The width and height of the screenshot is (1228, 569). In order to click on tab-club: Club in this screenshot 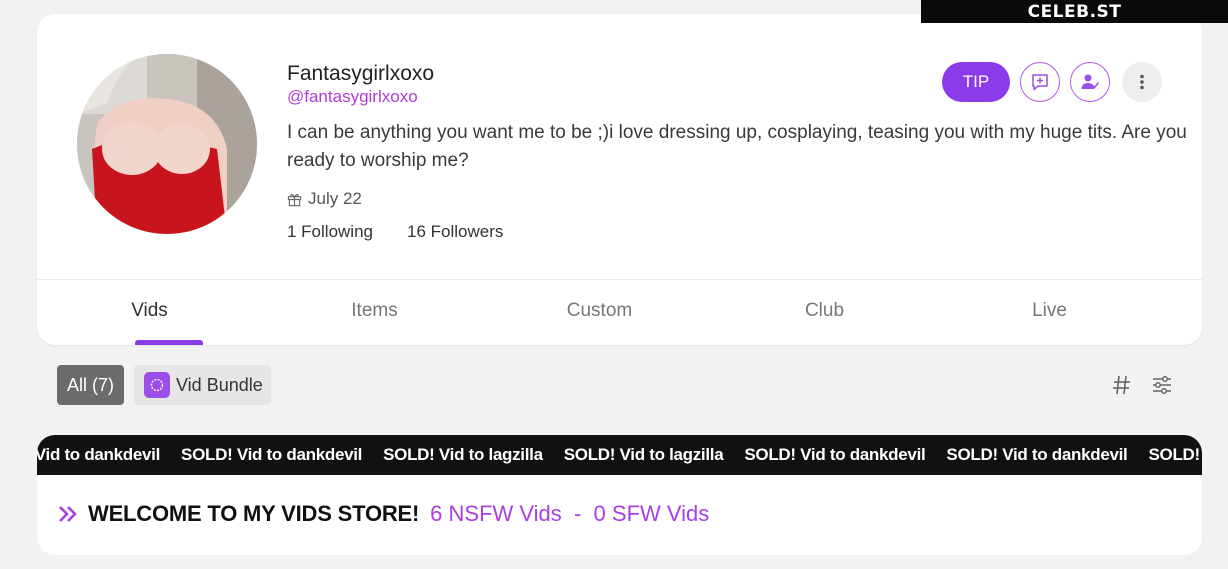, I will do `click(824, 312)`.